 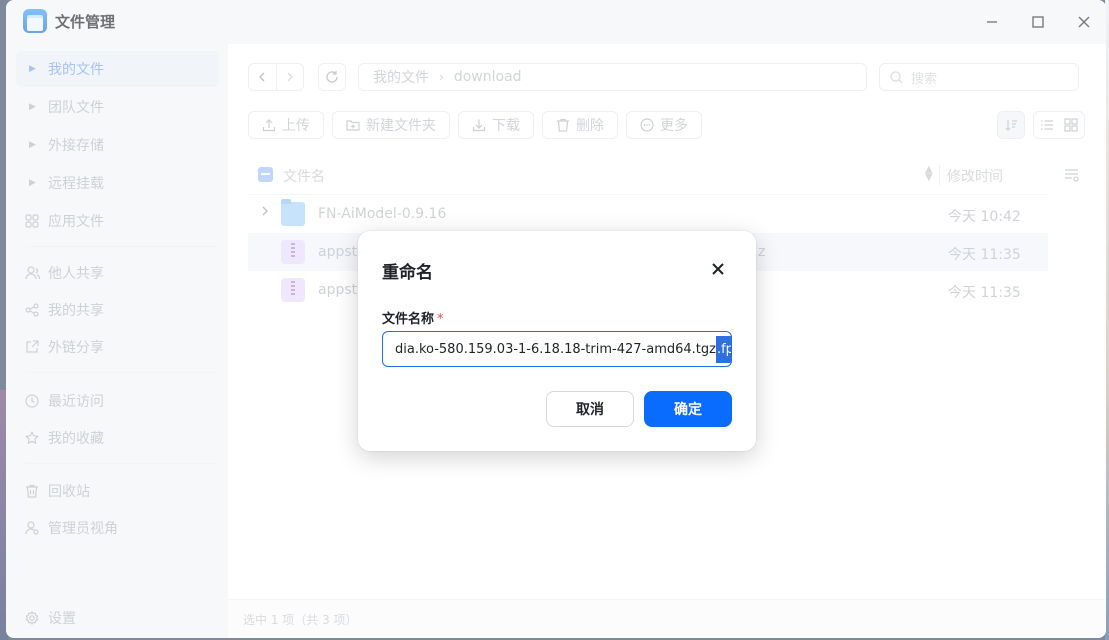 I want to click on sidebar-item-remote-mount: ▶ 远程挂载, so click(x=117, y=183).